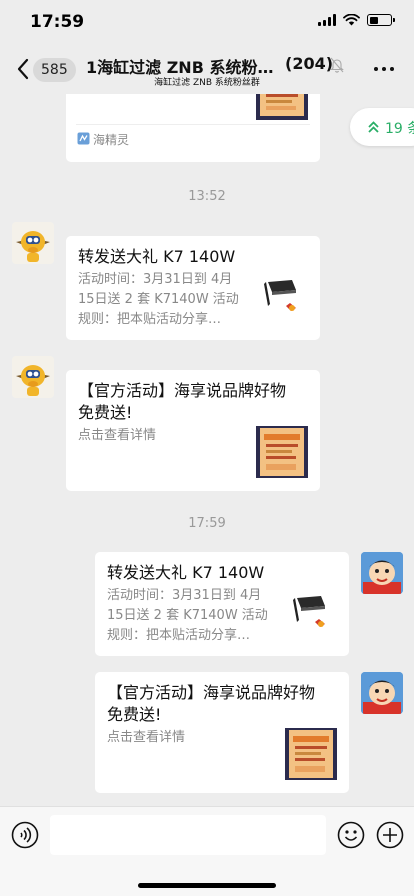  What do you see at coordinates (193, 128) in the screenshot?
I see `snippet-card: 海精灵` at bounding box center [193, 128].